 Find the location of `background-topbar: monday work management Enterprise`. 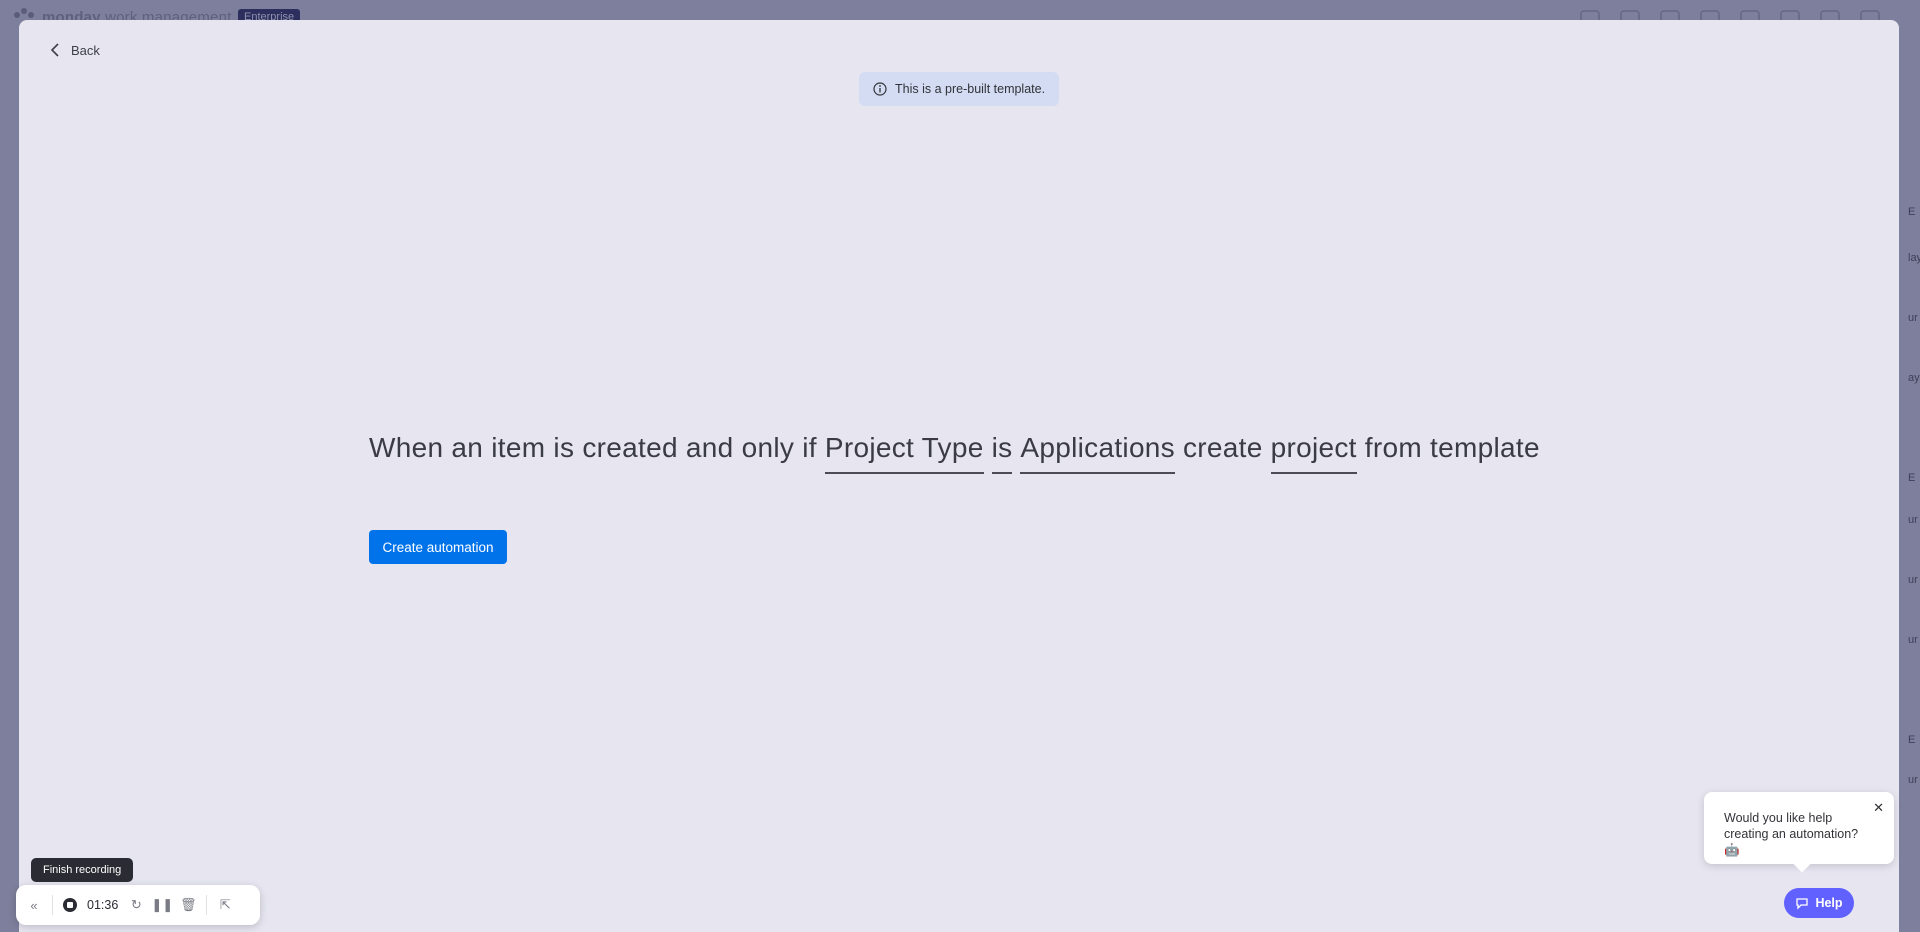

background-topbar: monday work management Enterprise is located at coordinates (960, 13).